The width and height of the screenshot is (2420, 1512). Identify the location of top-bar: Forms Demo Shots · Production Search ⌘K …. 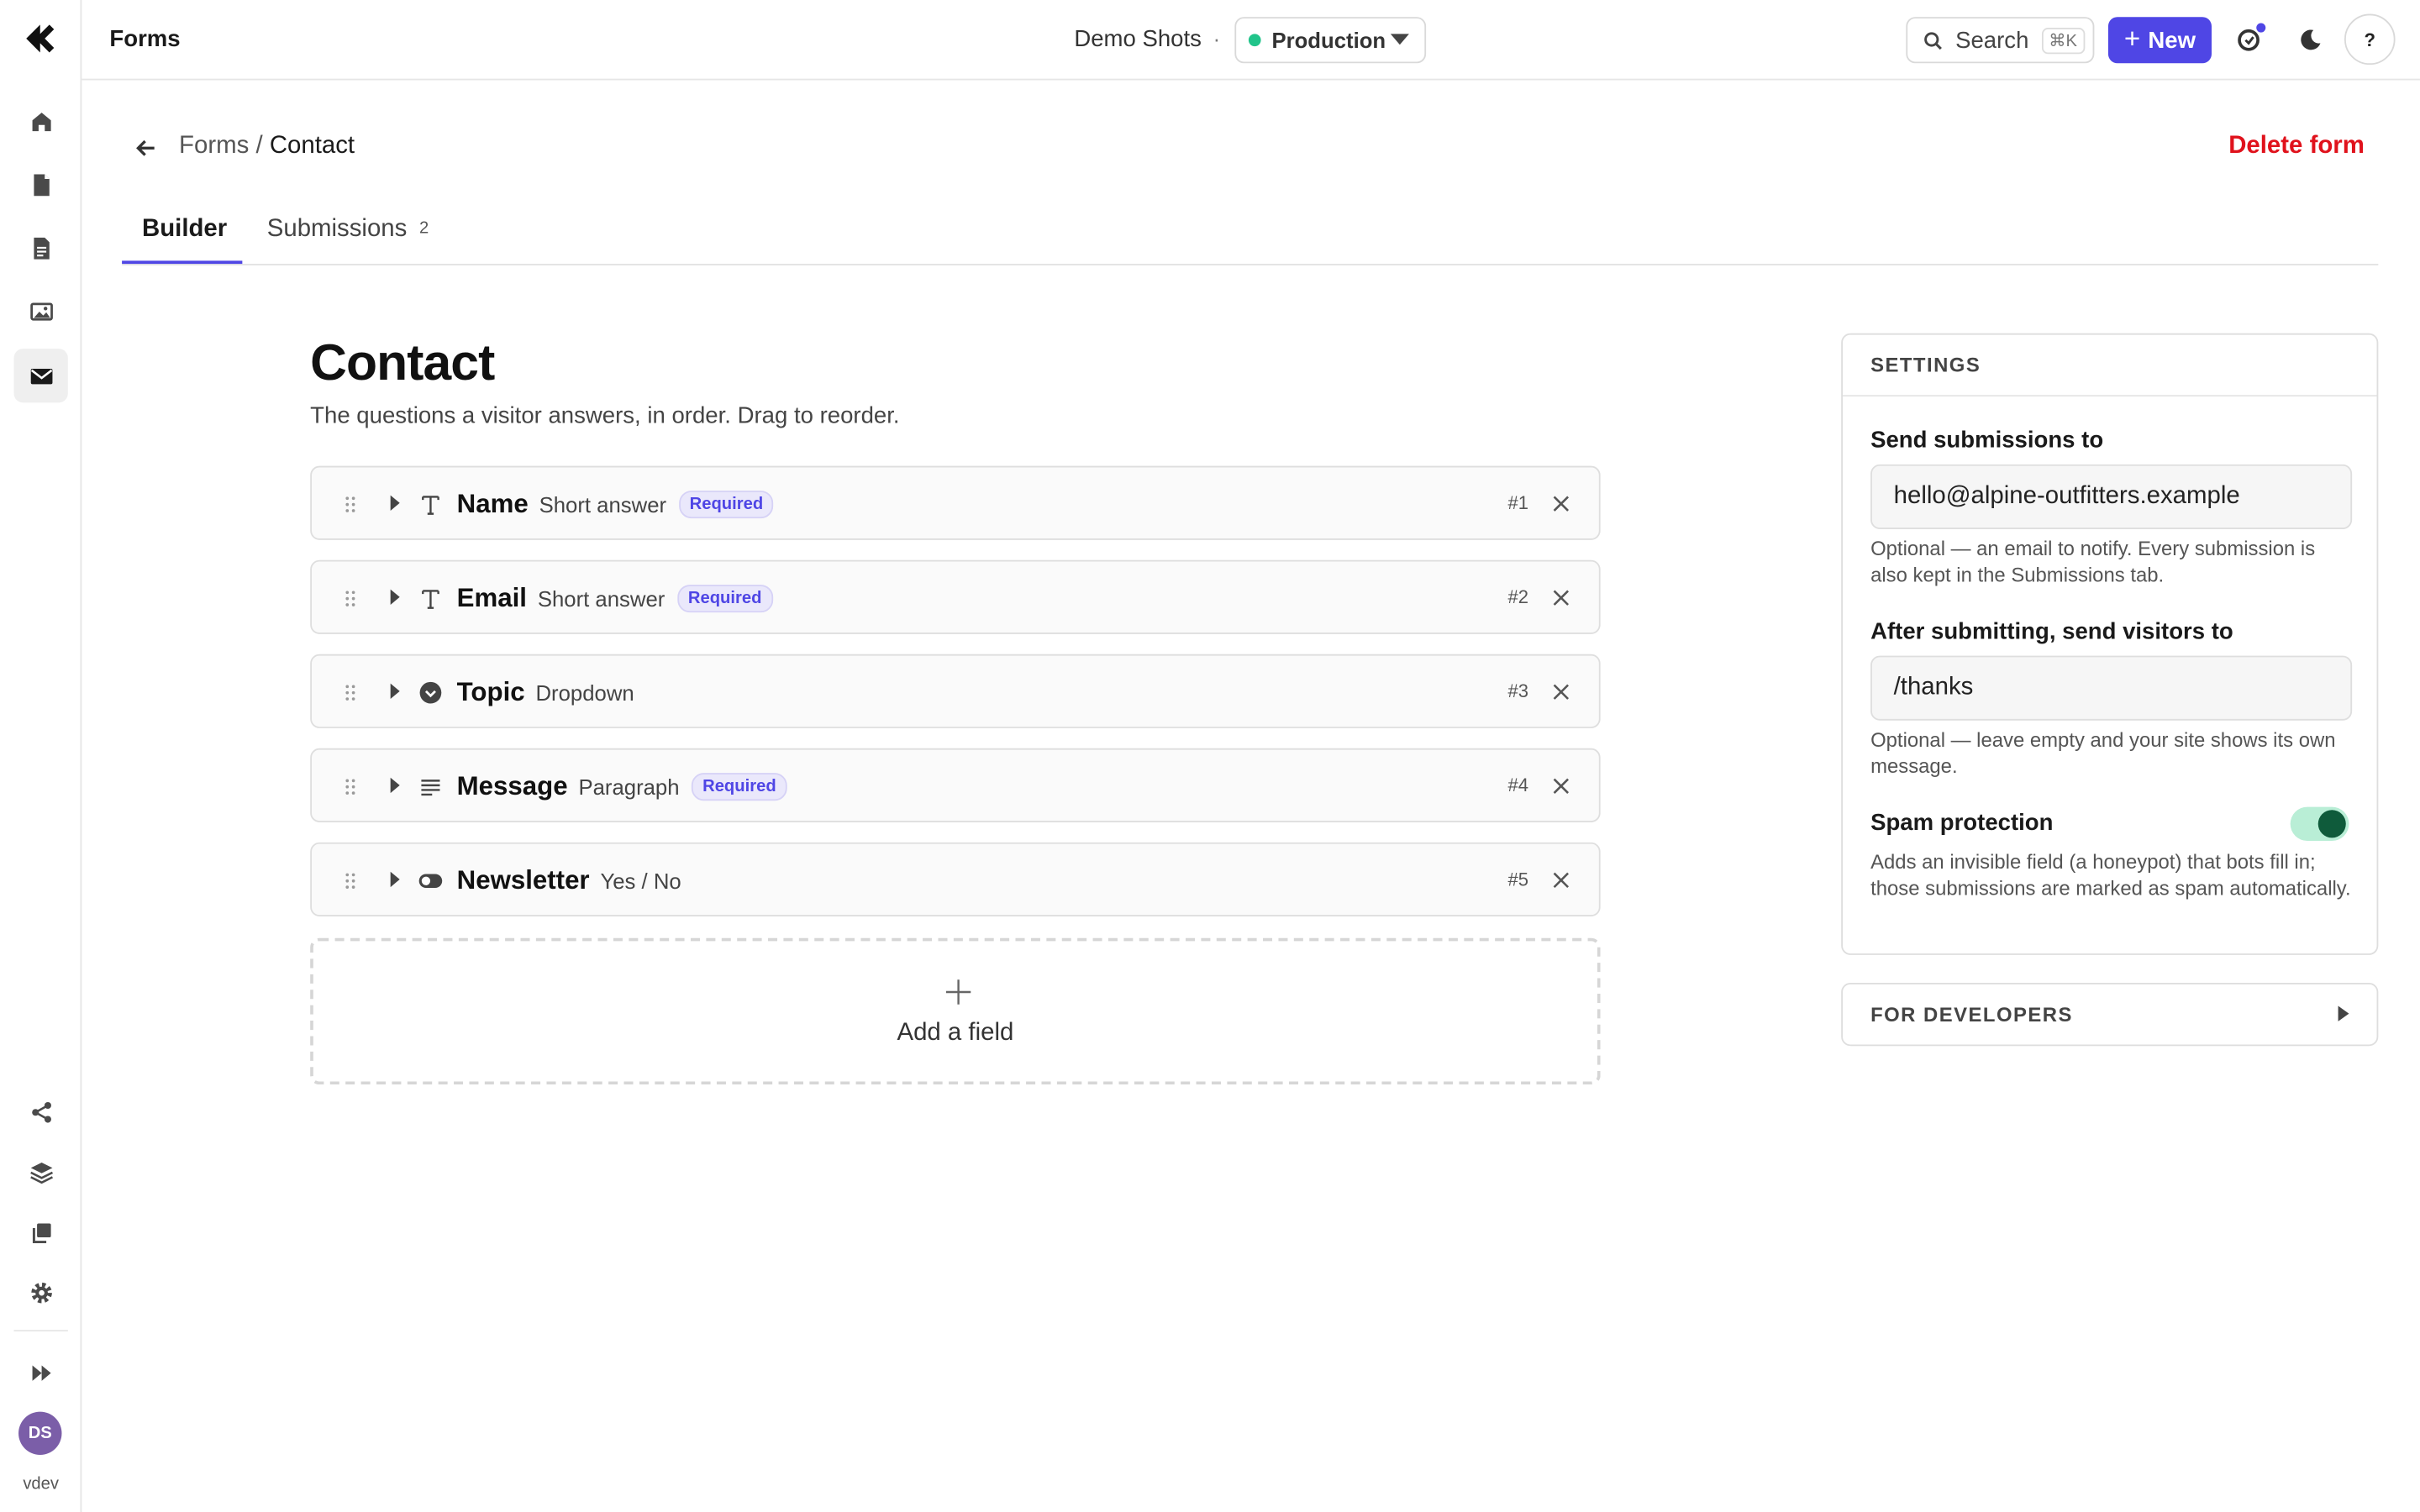
(1251, 40).